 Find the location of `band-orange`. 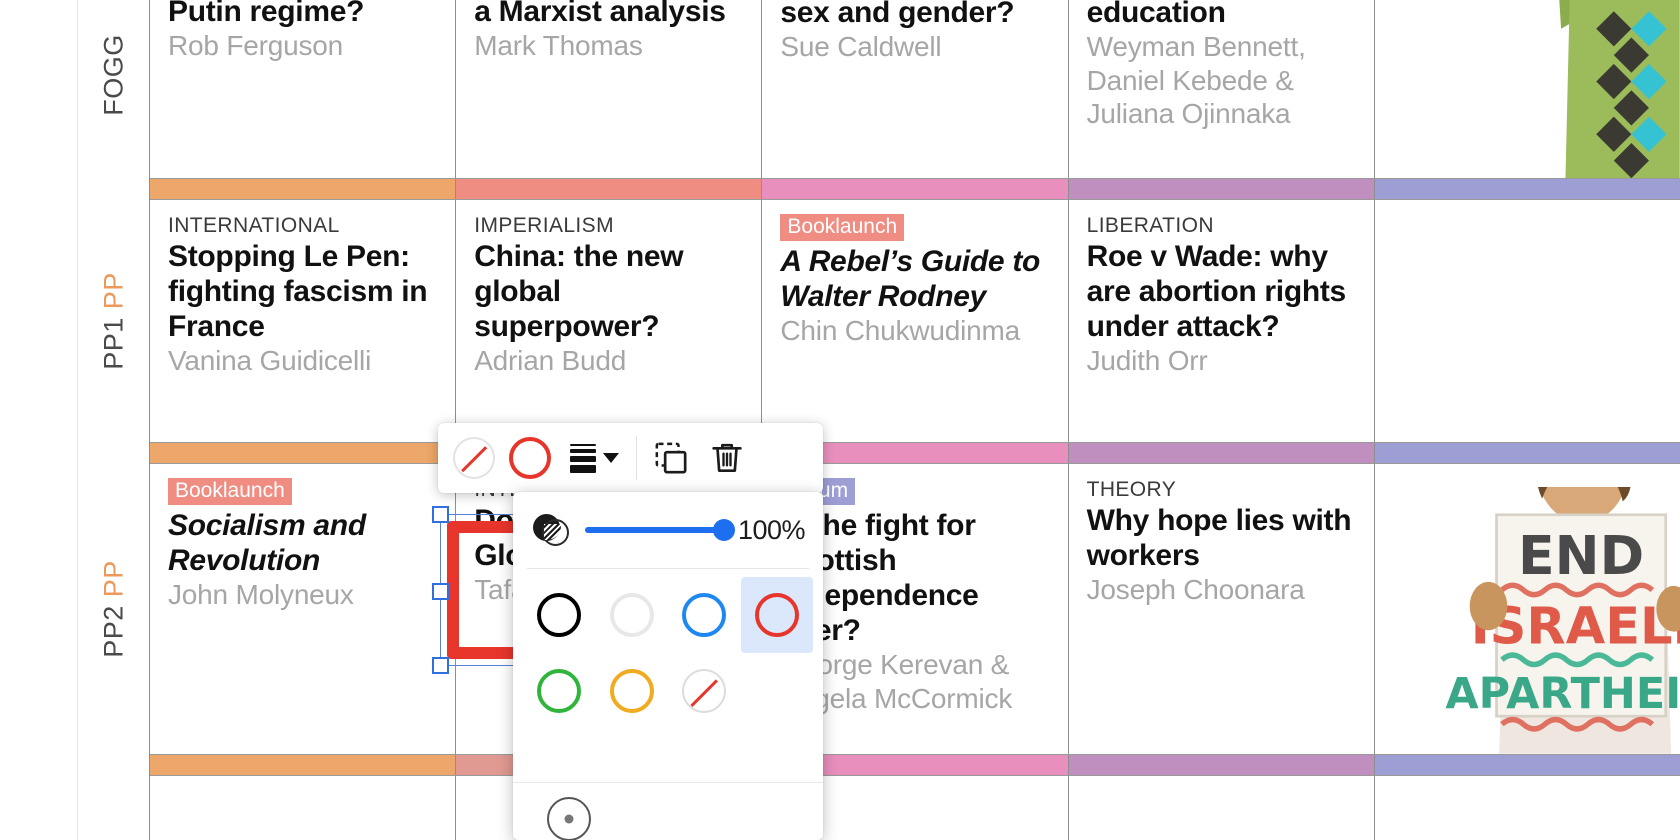

band-orange is located at coordinates (303, 453).